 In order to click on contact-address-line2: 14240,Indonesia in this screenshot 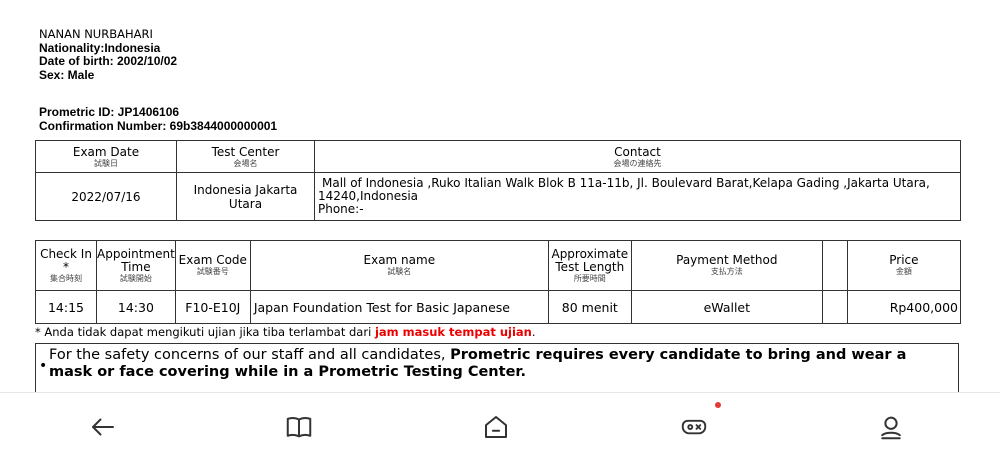, I will do `click(368, 196)`.